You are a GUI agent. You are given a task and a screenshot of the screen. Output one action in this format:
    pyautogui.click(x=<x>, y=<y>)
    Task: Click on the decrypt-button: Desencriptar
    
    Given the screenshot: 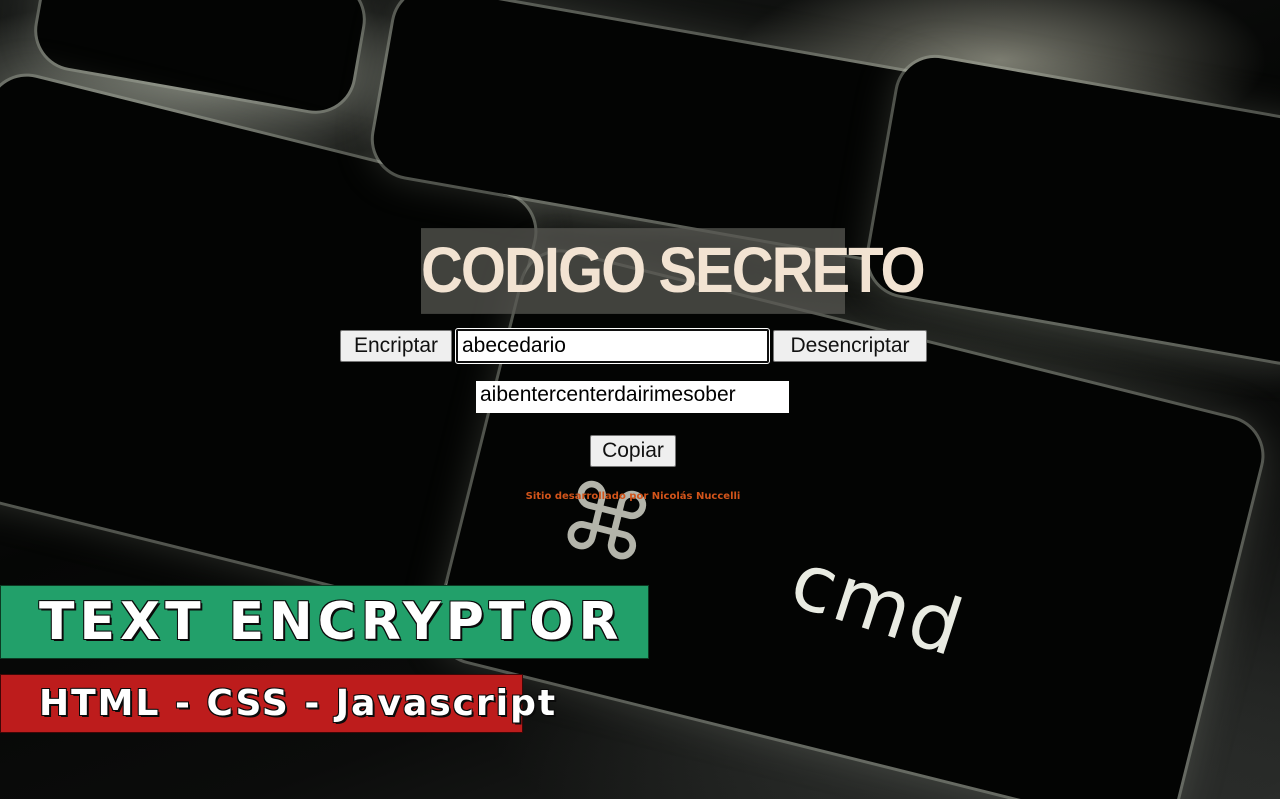 What is the action you would take?
    pyautogui.click(x=850, y=346)
    